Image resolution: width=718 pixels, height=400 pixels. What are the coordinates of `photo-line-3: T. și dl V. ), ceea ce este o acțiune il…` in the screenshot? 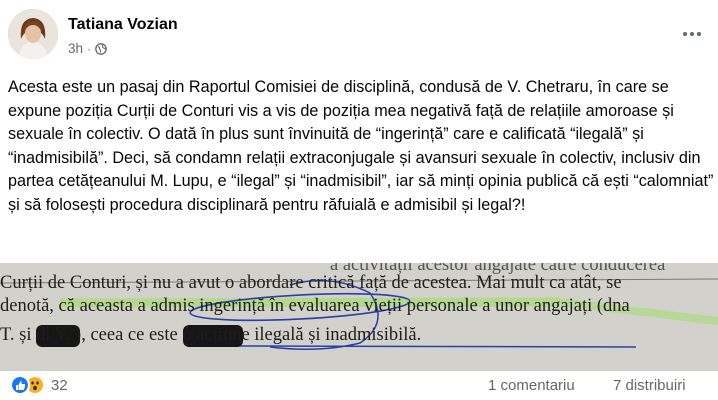 It's located at (211, 335).